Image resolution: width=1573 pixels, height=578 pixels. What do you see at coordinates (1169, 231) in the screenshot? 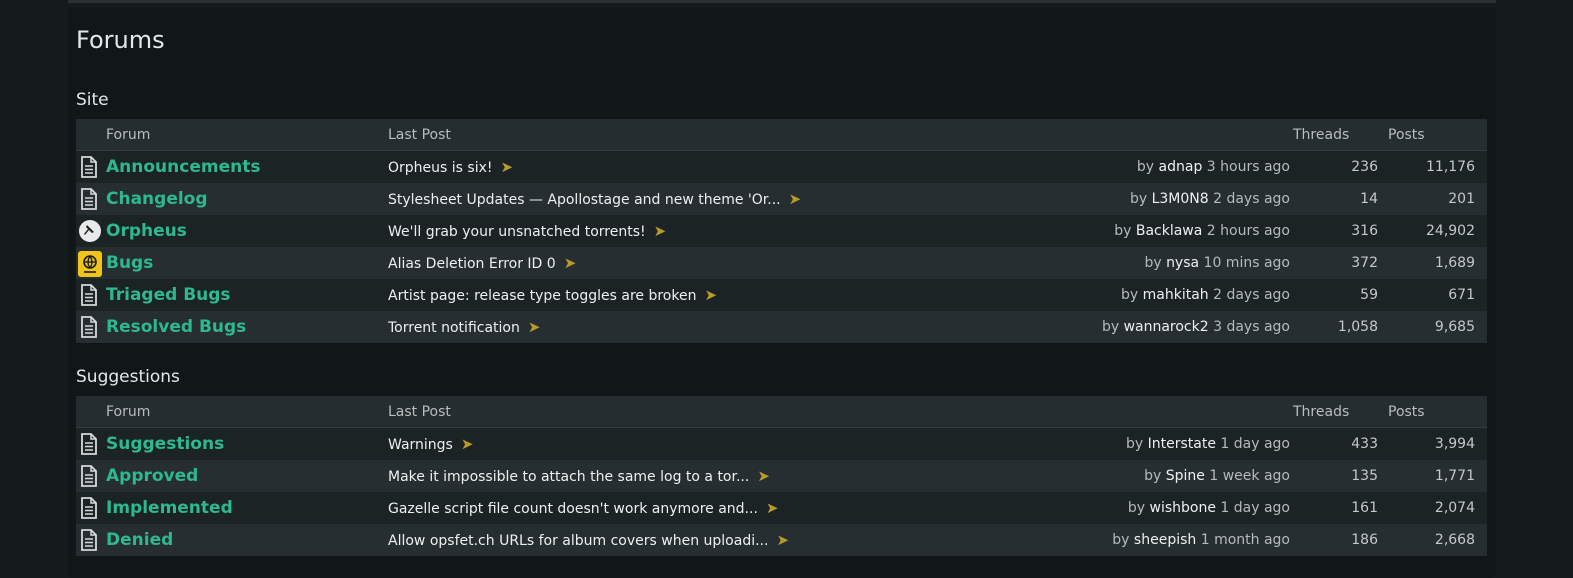
I see `last-poster-link: Backlawa` at bounding box center [1169, 231].